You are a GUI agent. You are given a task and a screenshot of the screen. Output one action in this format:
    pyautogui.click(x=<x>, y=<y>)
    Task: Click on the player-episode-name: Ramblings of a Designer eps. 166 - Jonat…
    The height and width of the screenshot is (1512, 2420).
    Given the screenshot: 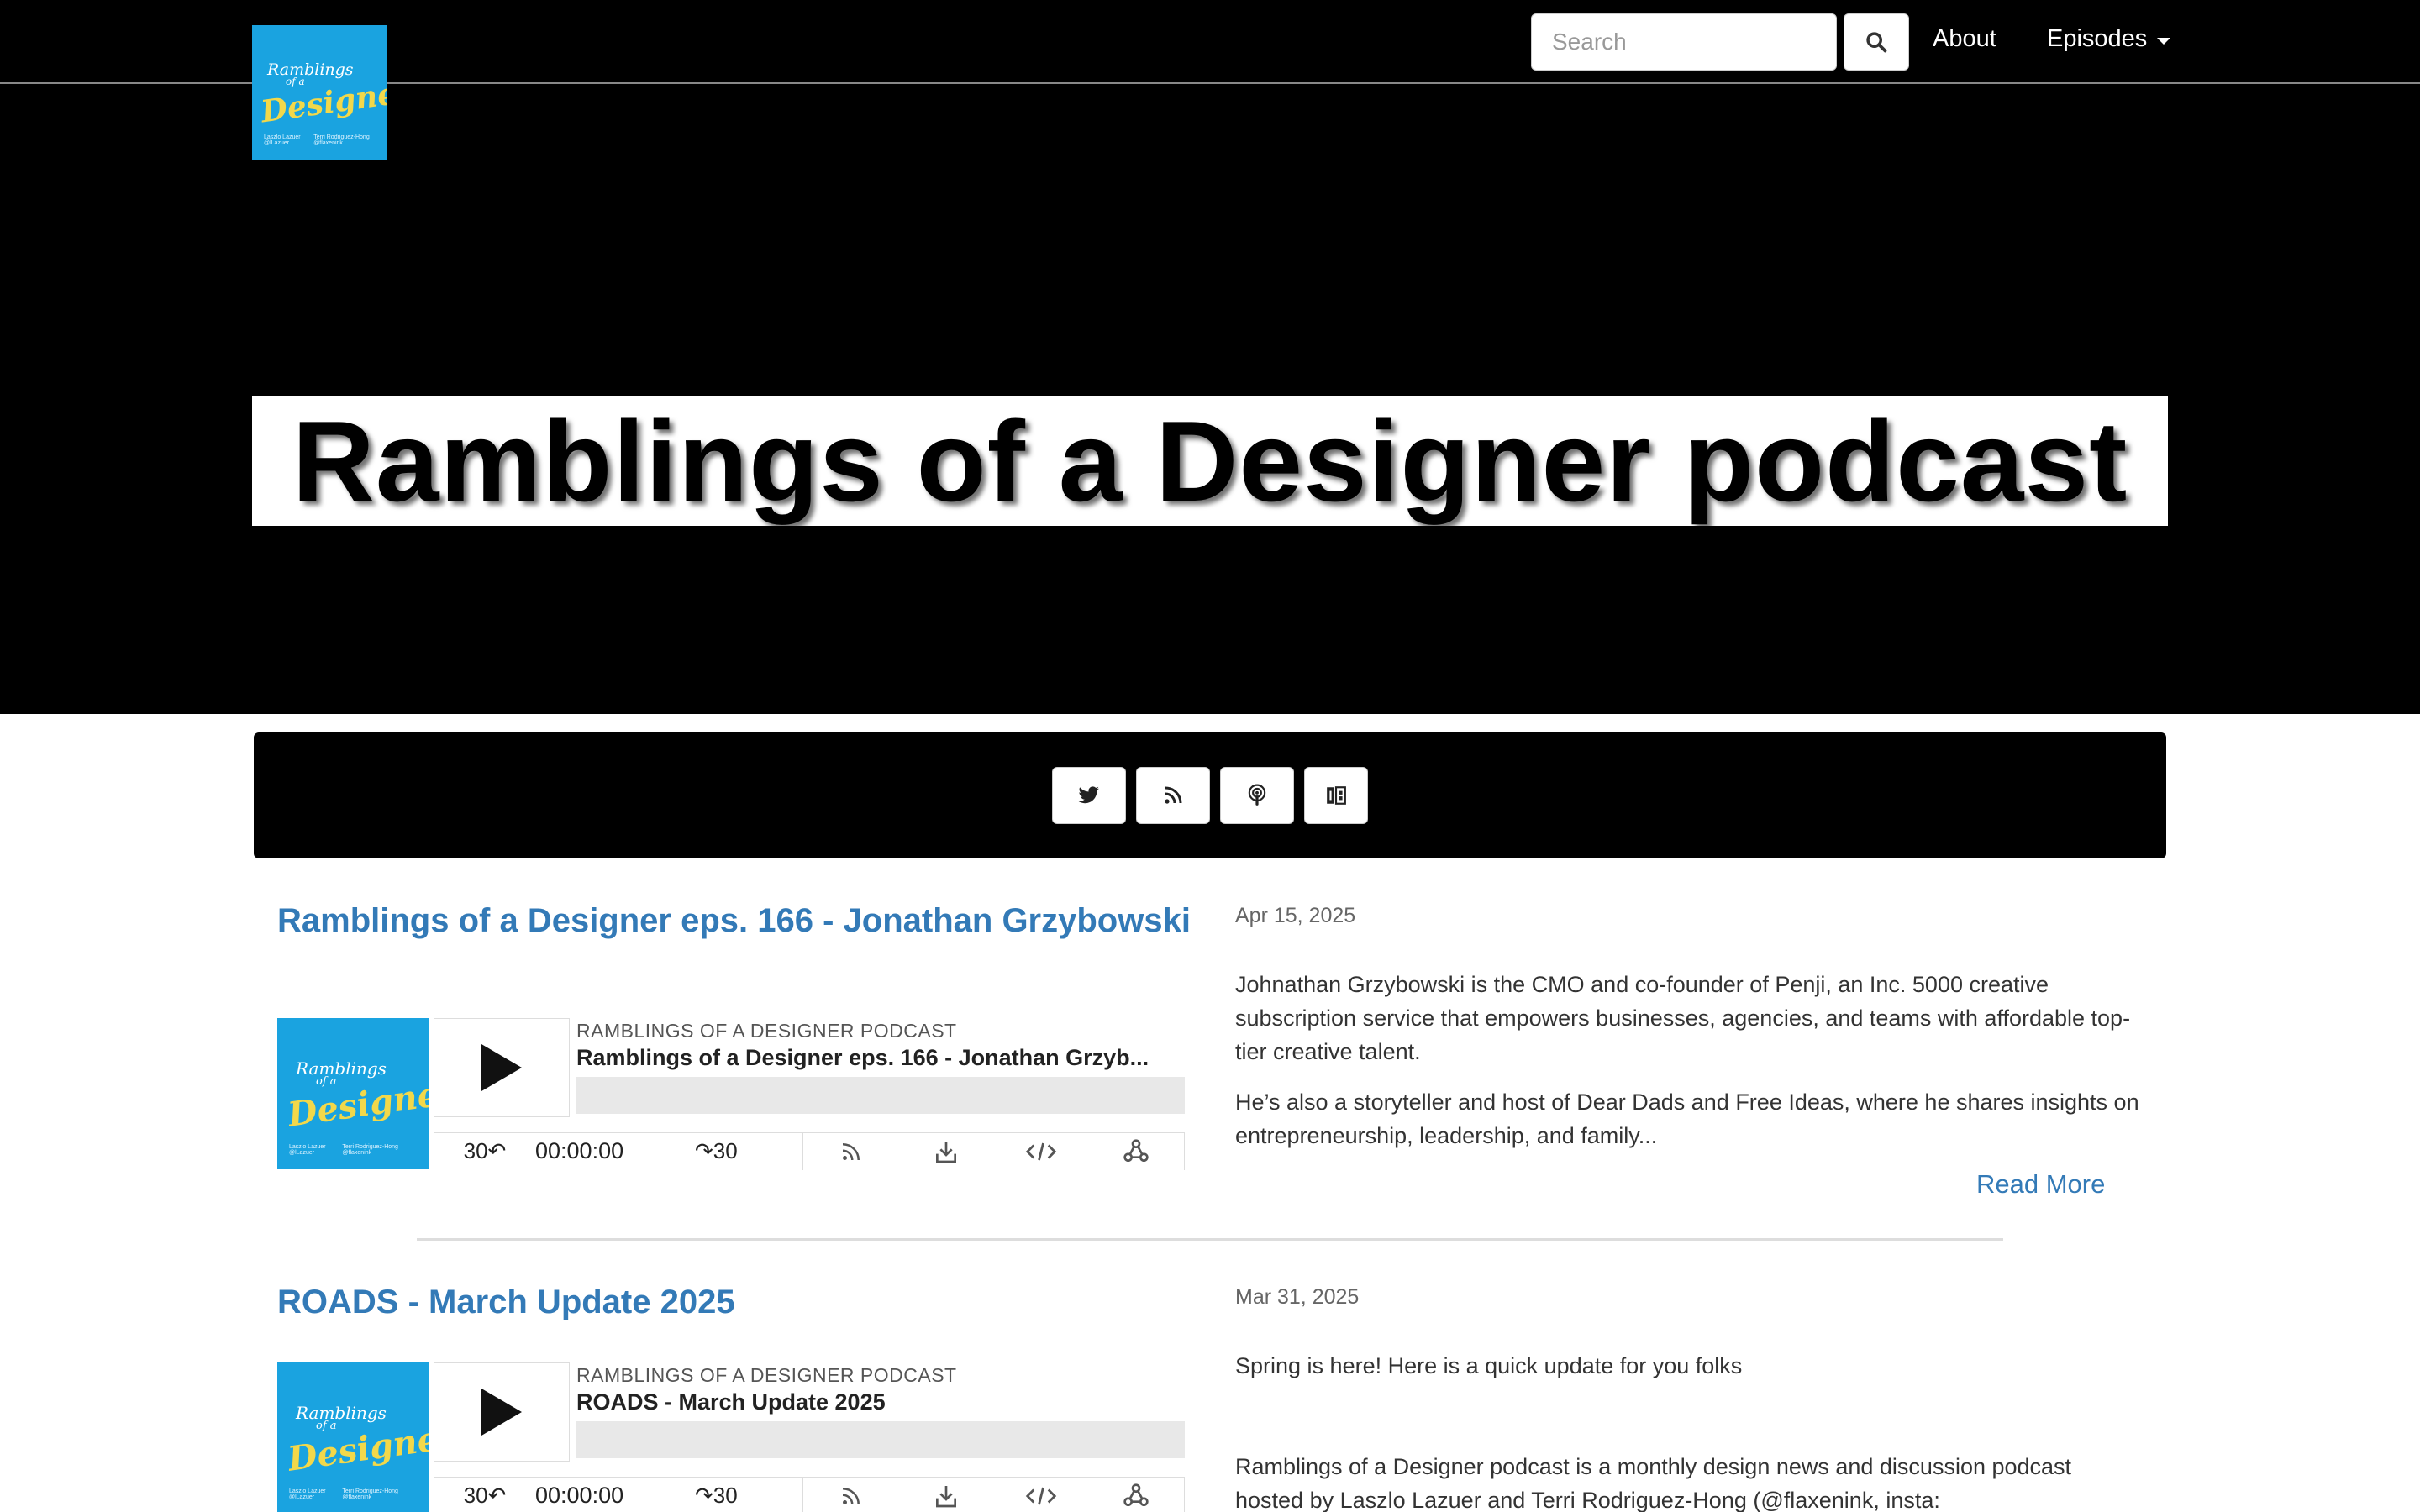 What is the action you would take?
    pyautogui.click(x=863, y=1057)
    